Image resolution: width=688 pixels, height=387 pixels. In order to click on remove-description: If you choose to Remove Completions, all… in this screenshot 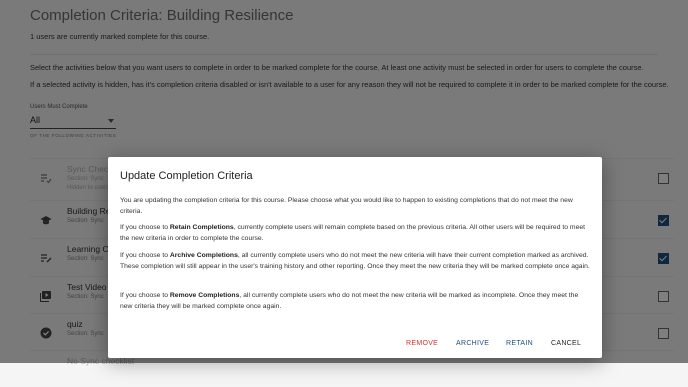, I will do `click(355, 301)`.